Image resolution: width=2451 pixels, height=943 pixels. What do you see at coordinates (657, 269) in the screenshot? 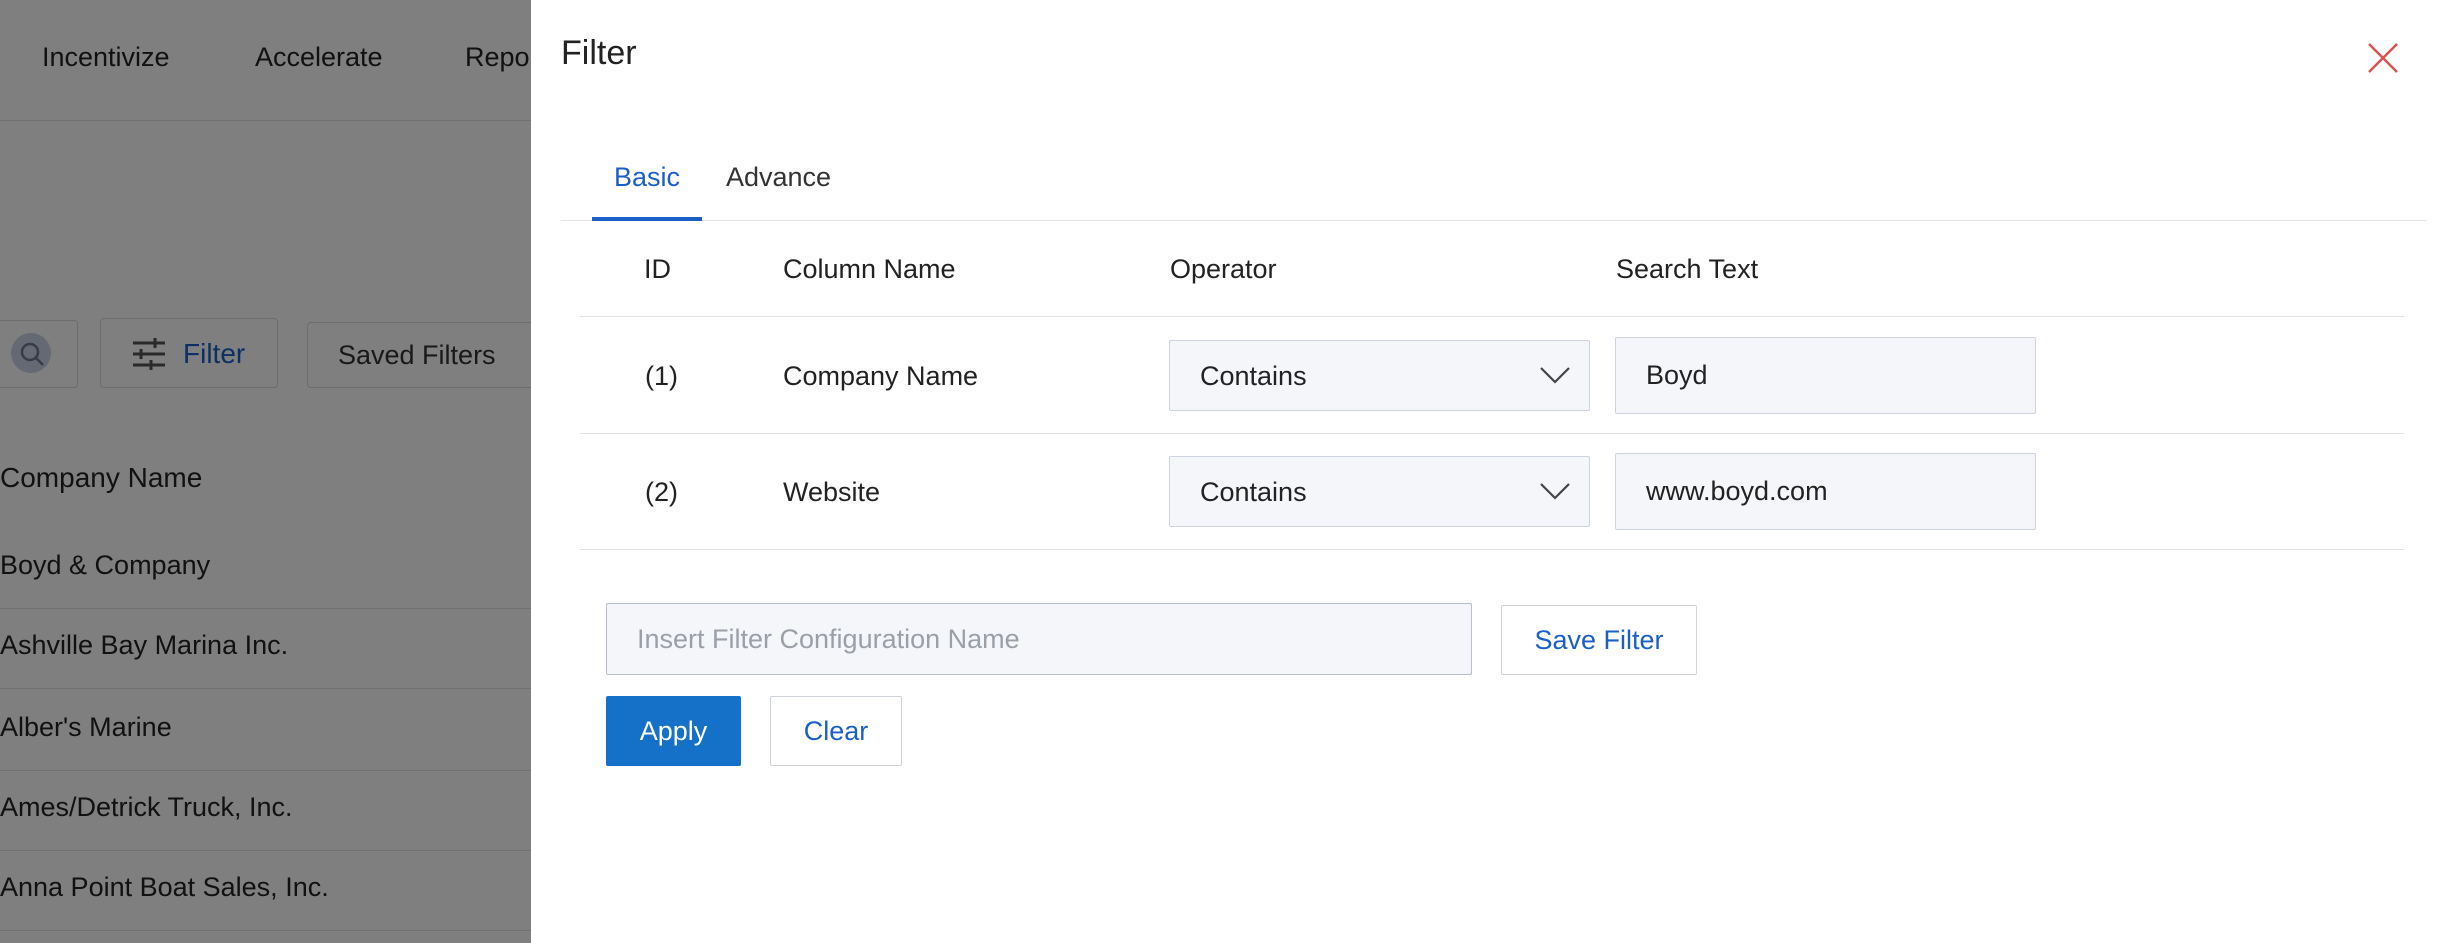
I see `column-header-id: ID` at bounding box center [657, 269].